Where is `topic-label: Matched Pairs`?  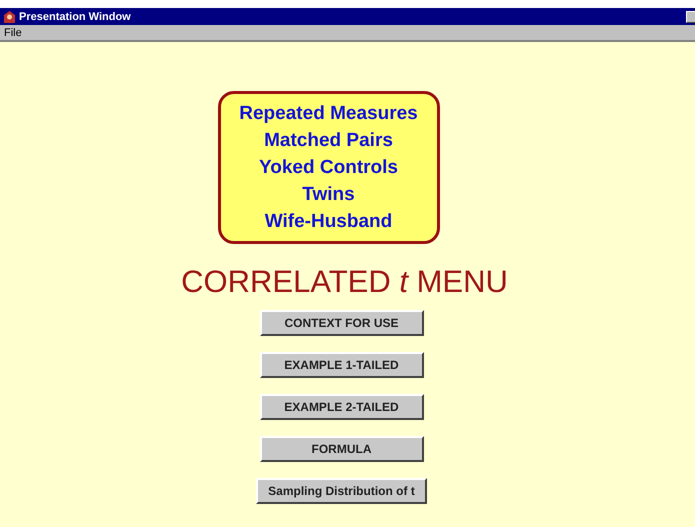 topic-label: Matched Pairs is located at coordinates (328, 141).